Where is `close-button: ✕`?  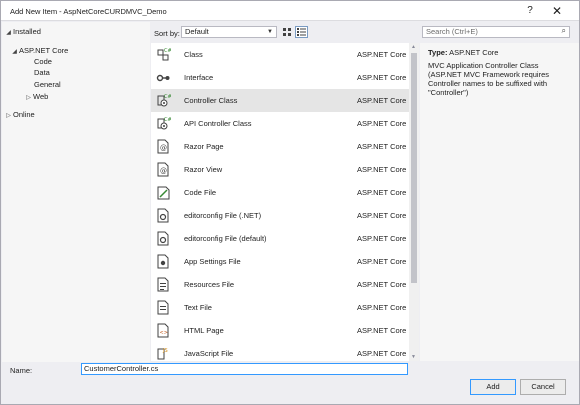 close-button: ✕ is located at coordinates (557, 11).